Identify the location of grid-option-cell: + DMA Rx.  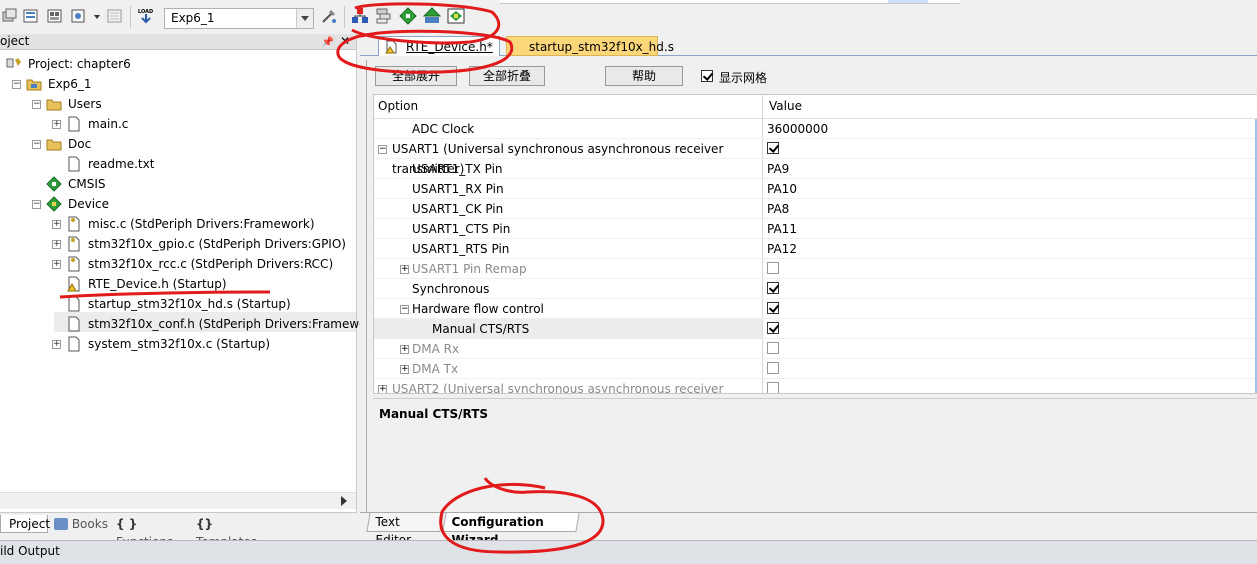
(568, 349).